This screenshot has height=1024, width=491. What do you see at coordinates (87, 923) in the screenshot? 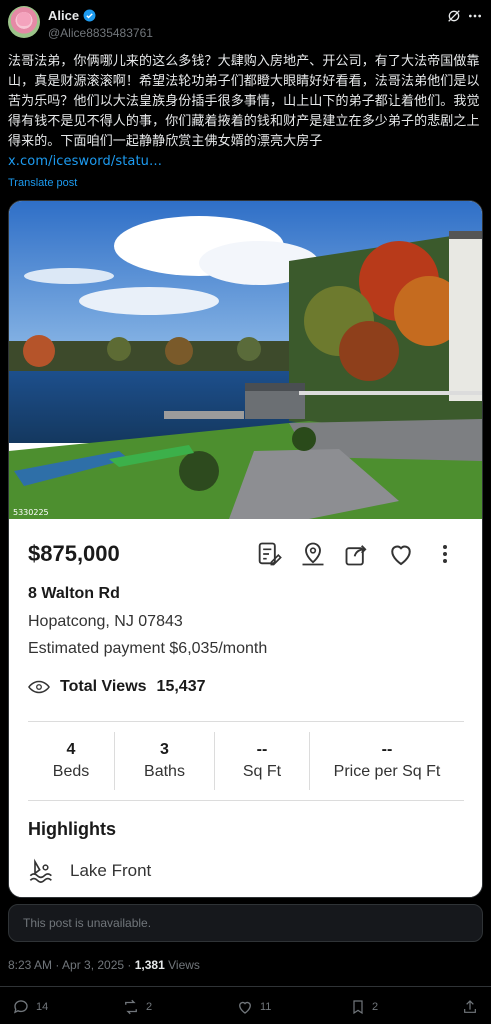
I see `unavailable-text: This post is unavailable.` at bounding box center [87, 923].